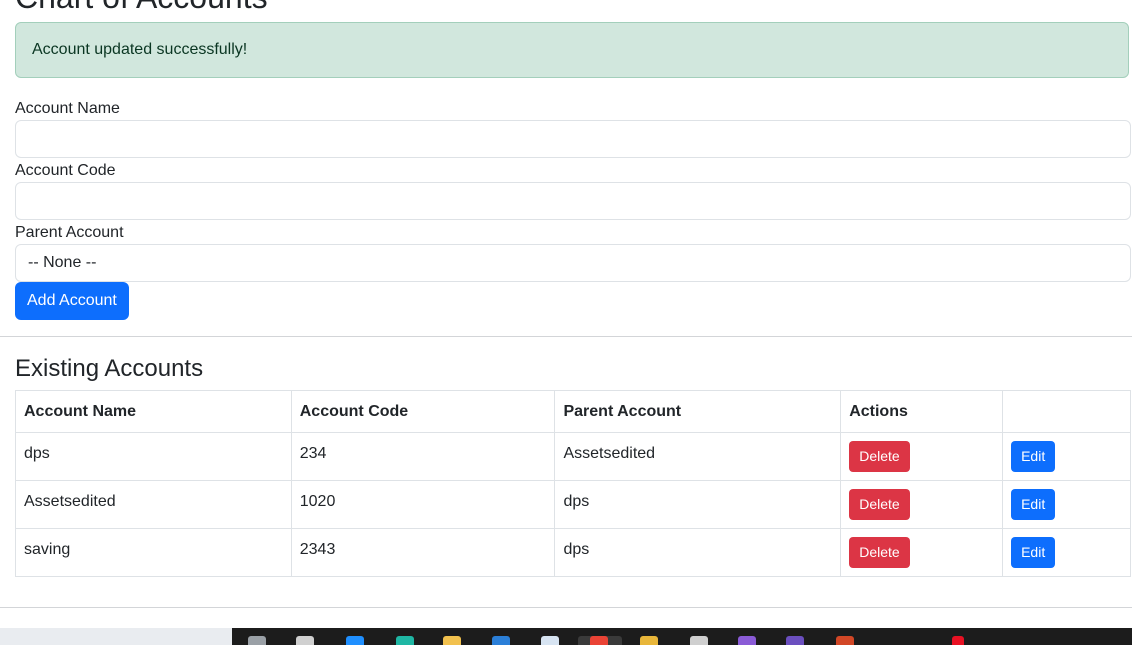 This screenshot has width=1132, height=645. What do you see at coordinates (698, 411) in the screenshot?
I see `column-header-parent-account: Parent Account` at bounding box center [698, 411].